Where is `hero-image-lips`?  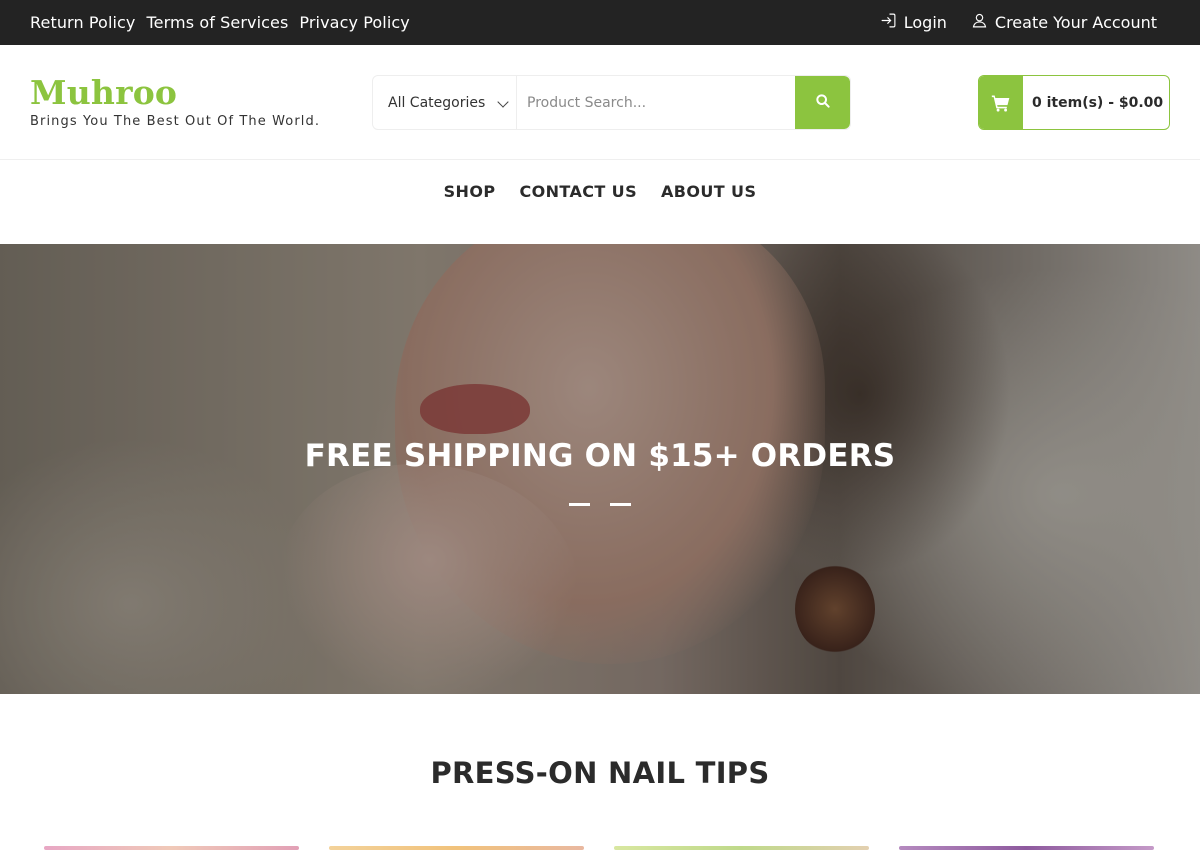 hero-image-lips is located at coordinates (475, 409).